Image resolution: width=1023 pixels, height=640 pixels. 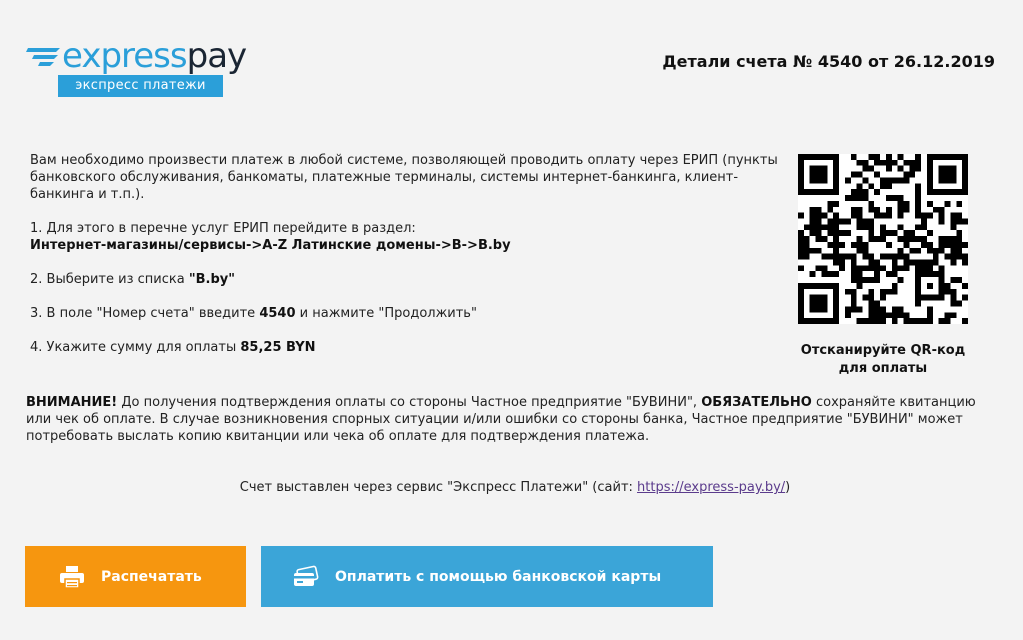 I want to click on print-button: Распечатать, so click(x=135, y=576).